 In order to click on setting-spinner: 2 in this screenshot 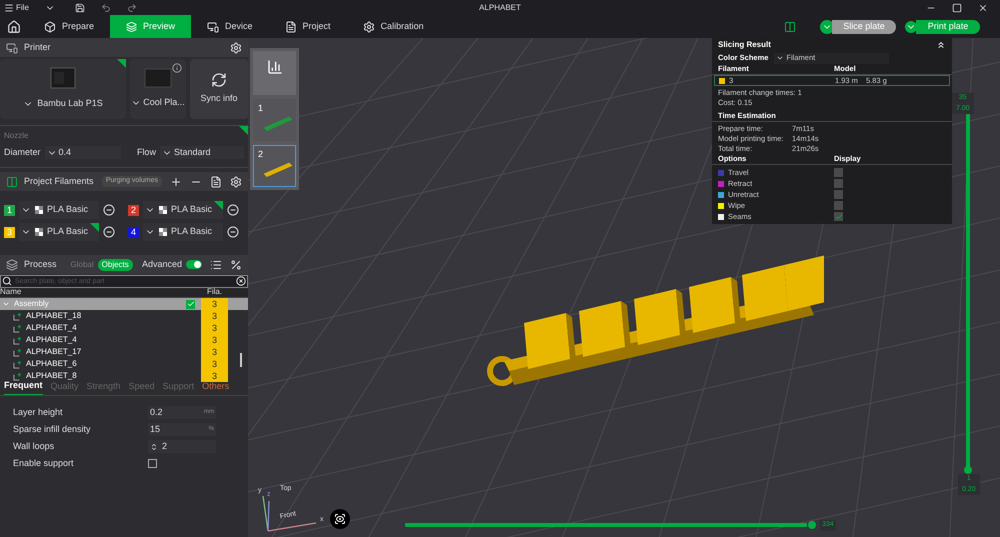, I will do `click(182, 446)`.